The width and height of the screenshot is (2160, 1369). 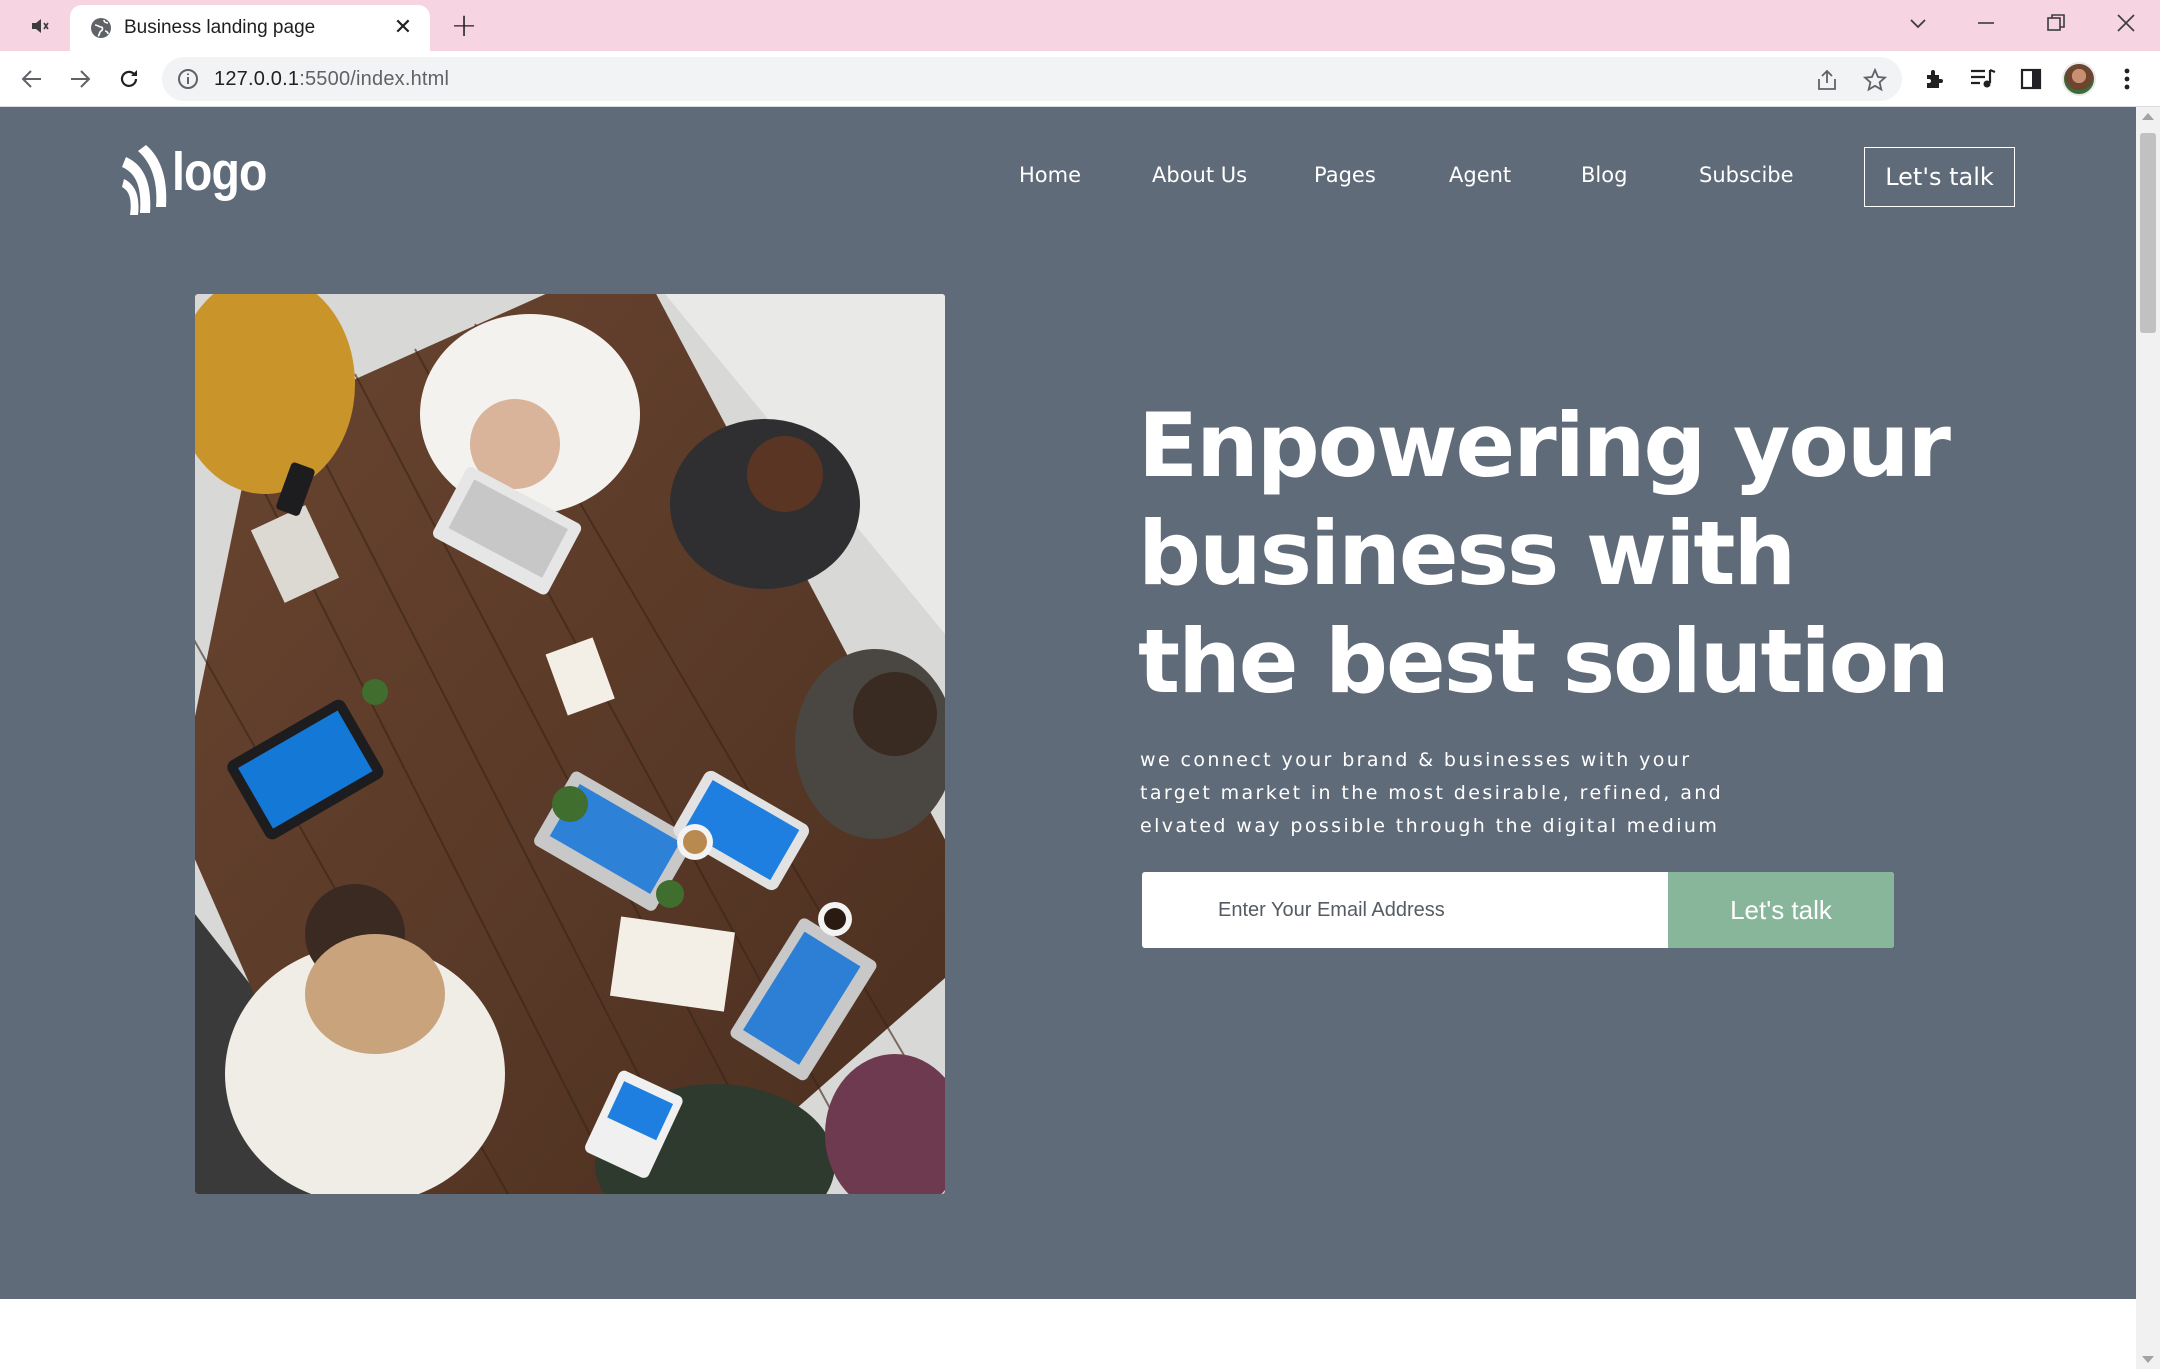 I want to click on tab-search-chevron-icon, so click(x=1918, y=23).